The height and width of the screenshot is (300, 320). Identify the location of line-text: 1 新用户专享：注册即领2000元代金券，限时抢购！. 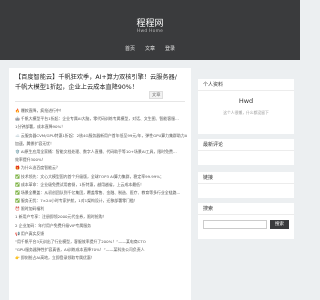
(61, 217).